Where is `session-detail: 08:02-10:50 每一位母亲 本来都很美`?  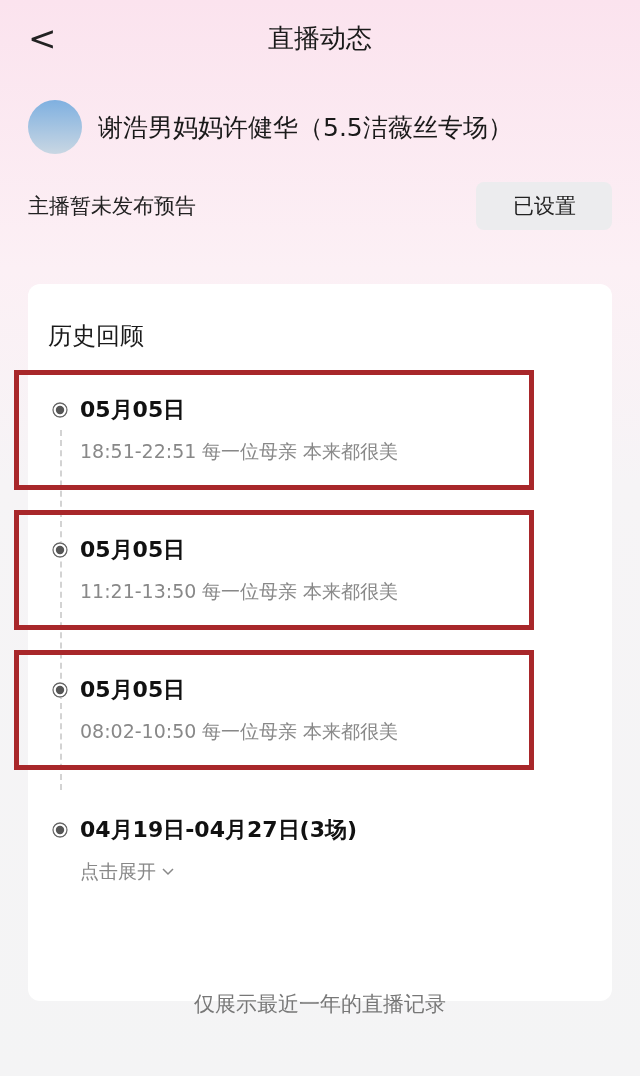
session-detail: 08:02-10:50 每一位母亲 本来都很美 is located at coordinates (239, 731).